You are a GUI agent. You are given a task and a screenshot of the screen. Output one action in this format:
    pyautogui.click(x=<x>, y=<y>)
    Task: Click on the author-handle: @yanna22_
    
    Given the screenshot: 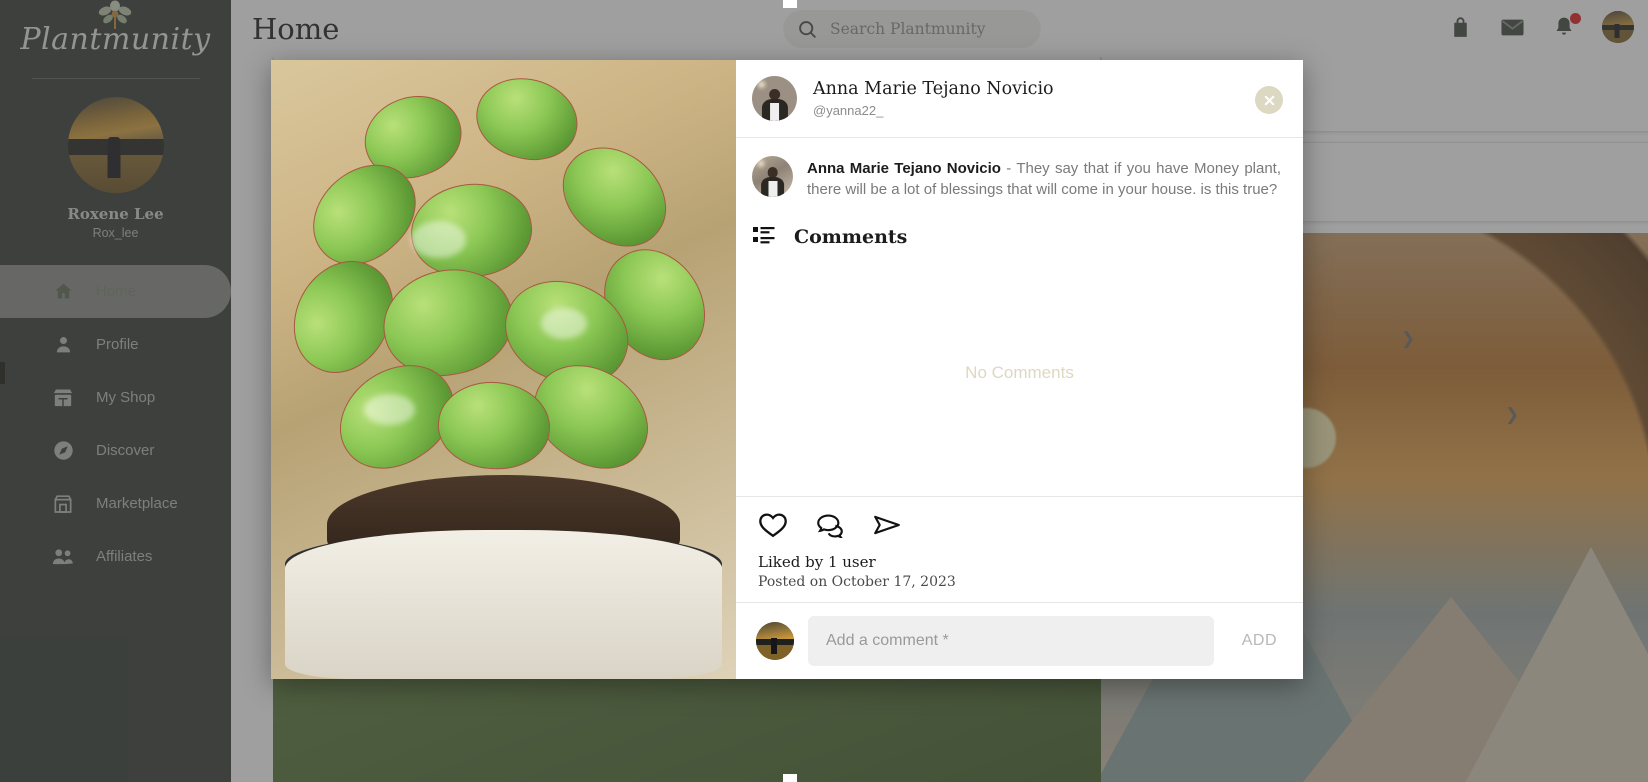 What is the action you would take?
    pyautogui.click(x=848, y=110)
    